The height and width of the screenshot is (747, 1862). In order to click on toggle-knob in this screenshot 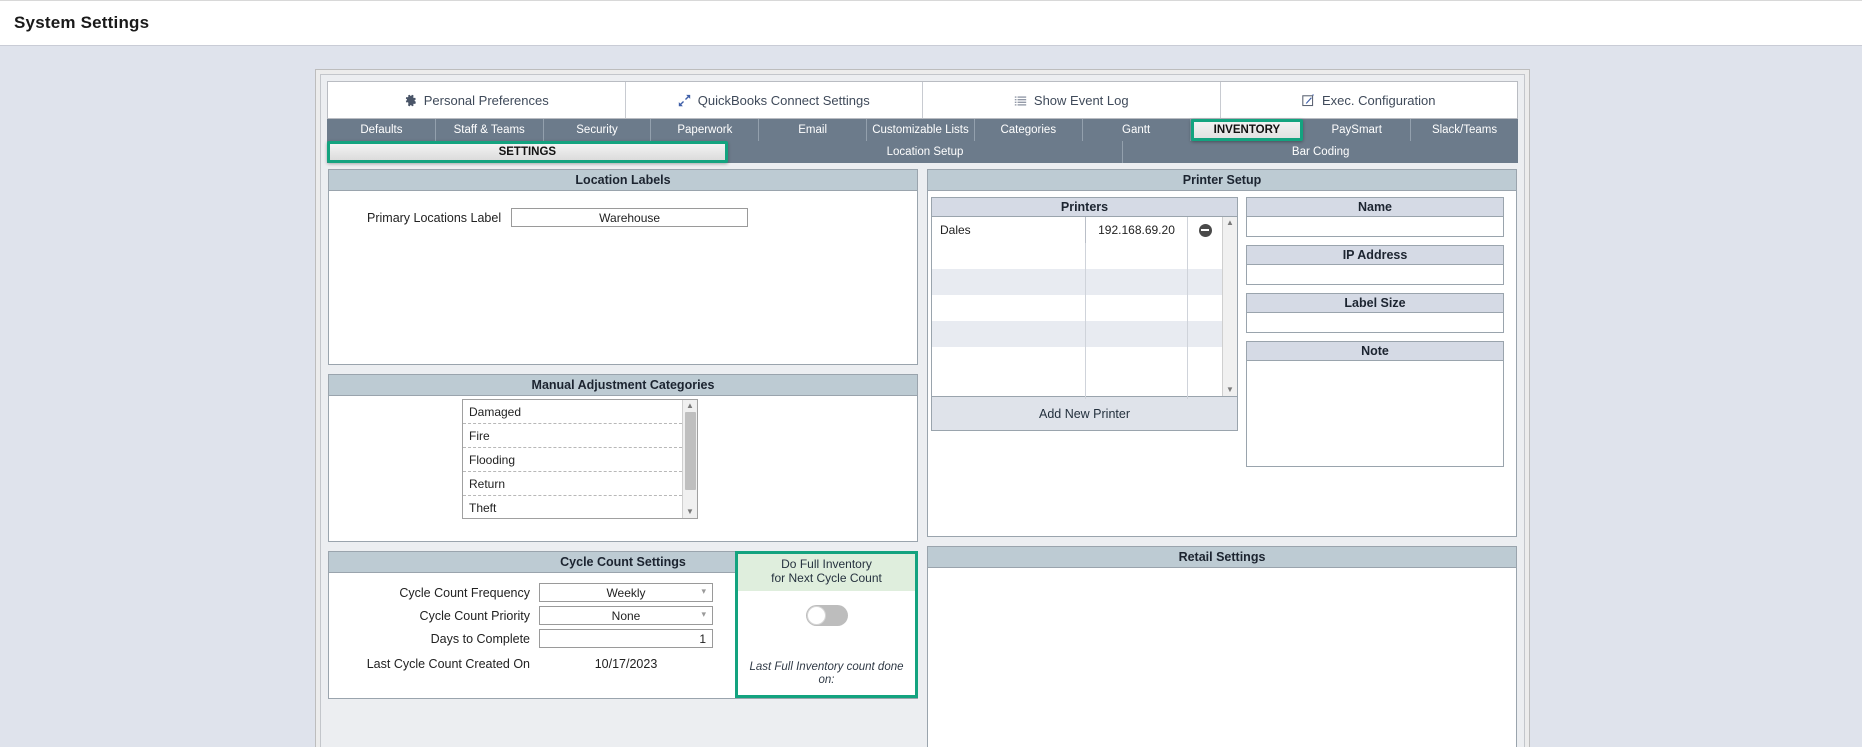, I will do `click(816, 615)`.